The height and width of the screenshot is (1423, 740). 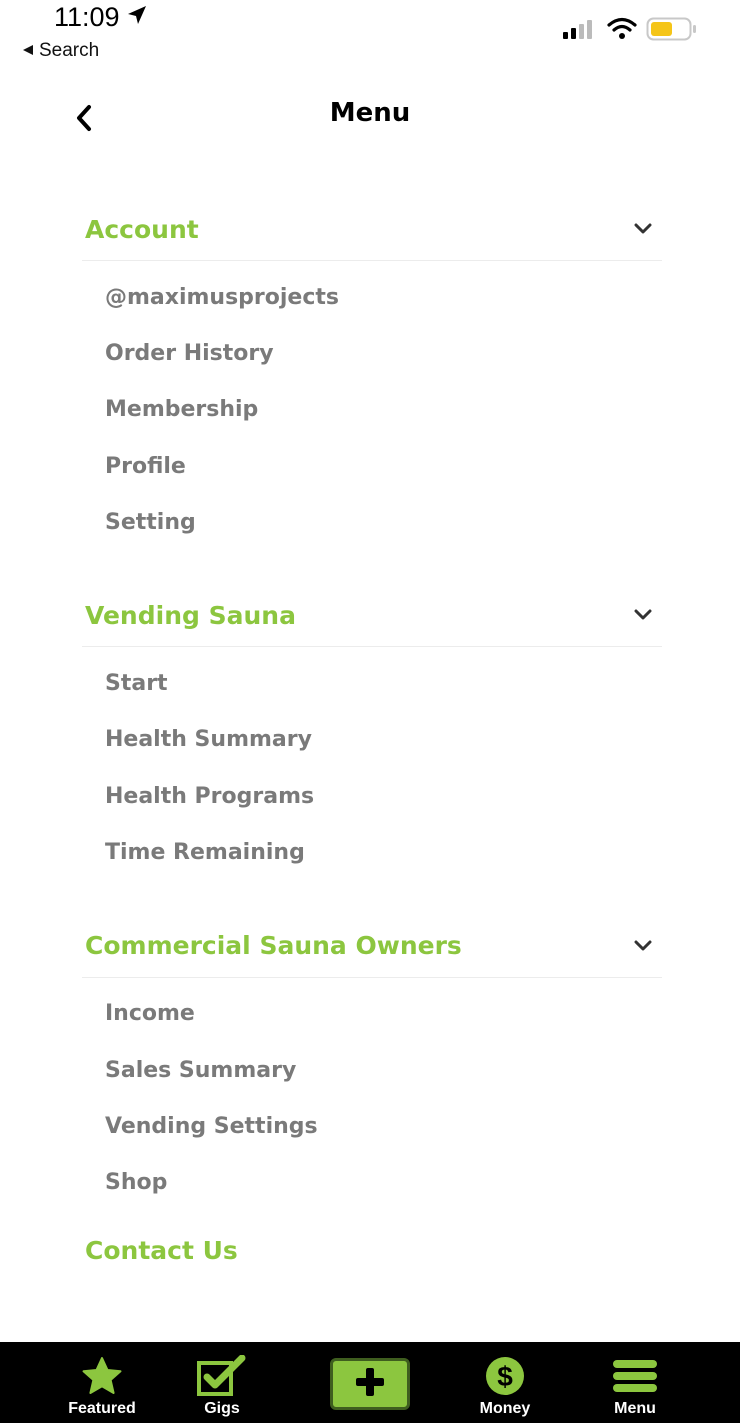 What do you see at coordinates (580, 31) in the screenshot?
I see `signal-icon` at bounding box center [580, 31].